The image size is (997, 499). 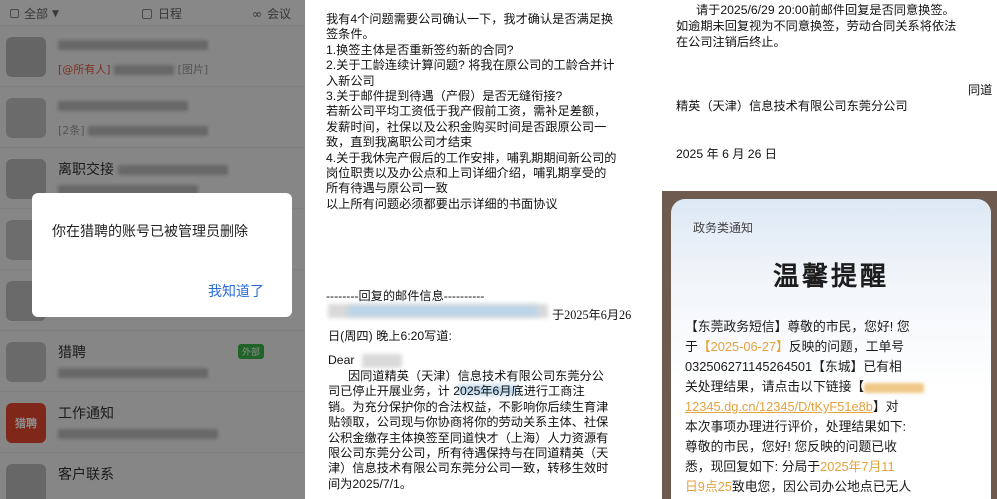 I want to click on email-line: 2.关于工龄连续计算问题? 将我在原公司的工龄合并计, so click(x=470, y=65).